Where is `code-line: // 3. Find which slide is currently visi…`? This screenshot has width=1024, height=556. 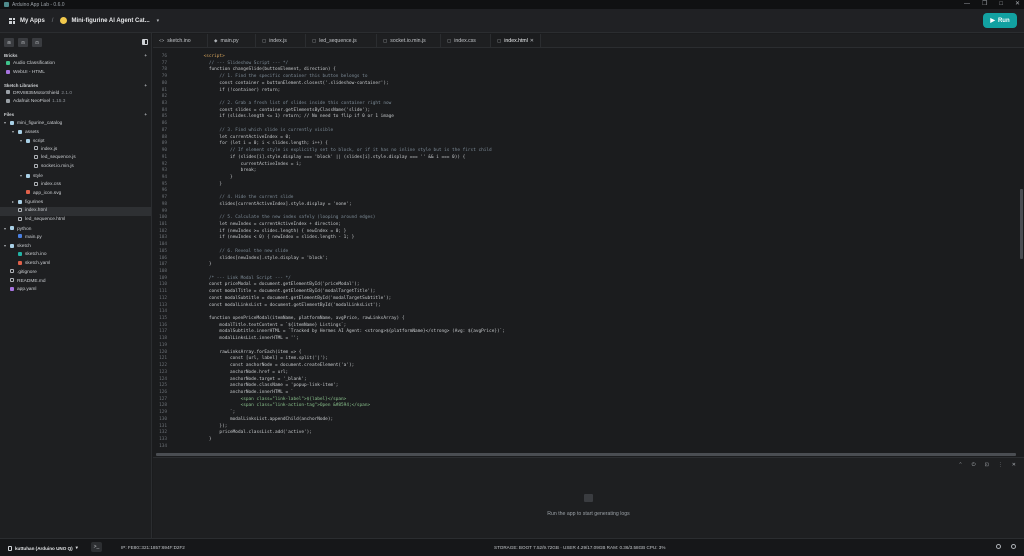 code-line: // 3. Find which slide is currently visi… is located at coordinates (349, 131).